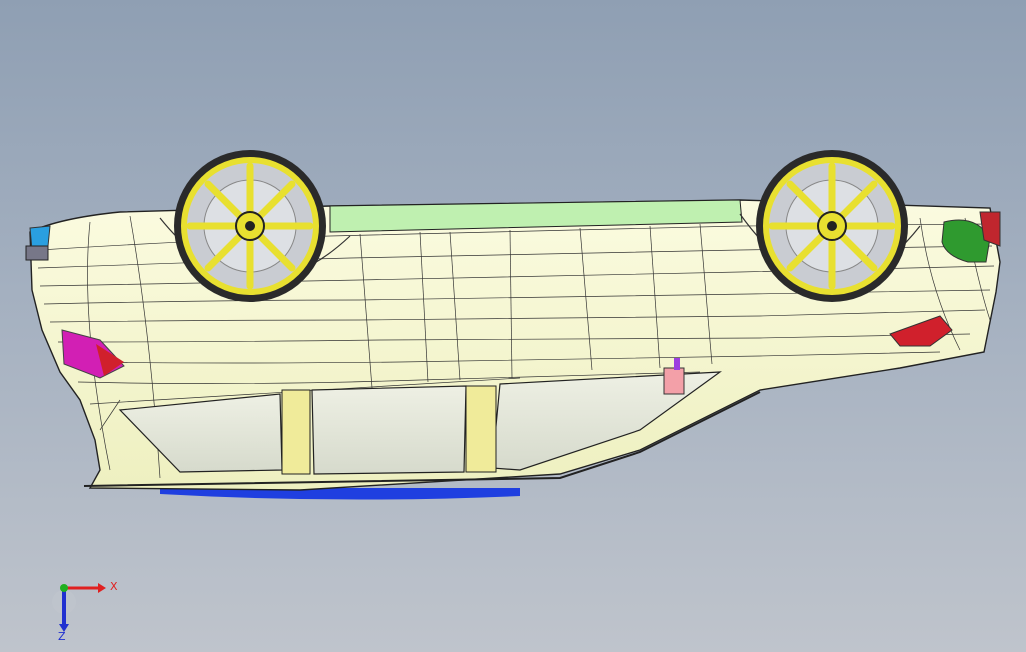  Describe the element at coordinates (481, 429) in the screenshot. I see `pillar-c` at that location.